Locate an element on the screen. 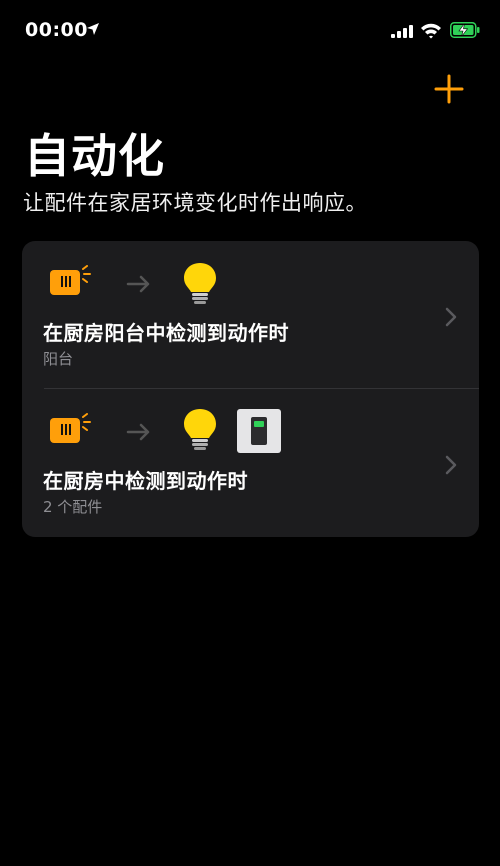 This screenshot has height=866, width=500. automation-subtitle: 2 个配件 is located at coordinates (73, 507).